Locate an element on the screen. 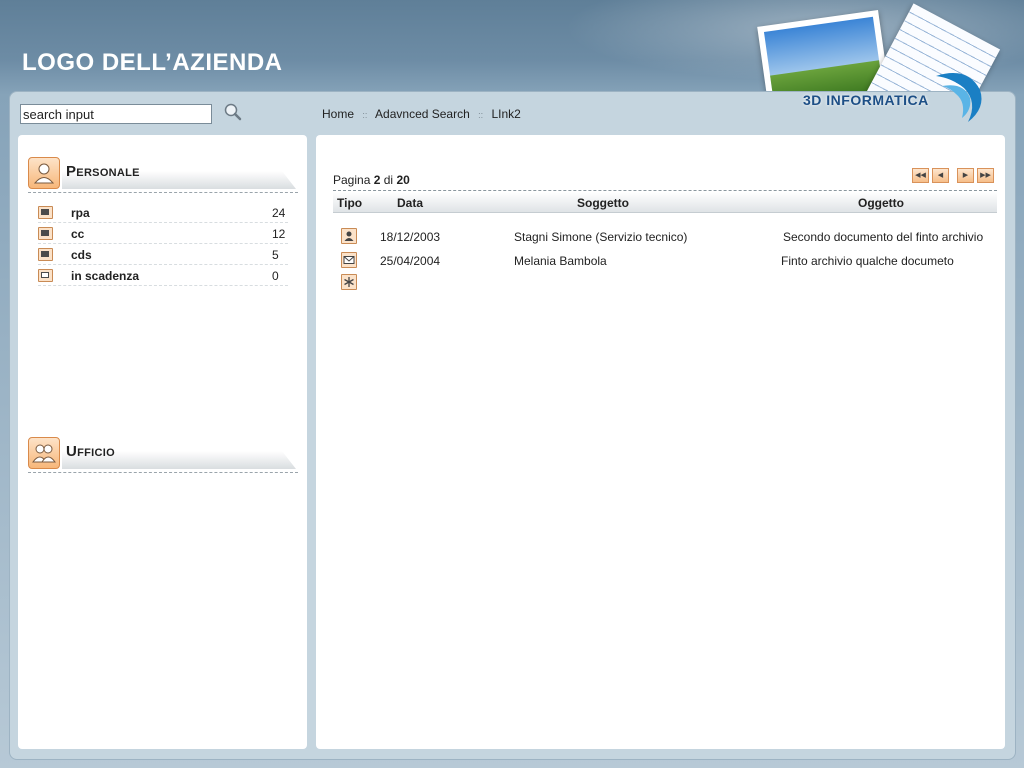  user-icon is located at coordinates (44, 173).